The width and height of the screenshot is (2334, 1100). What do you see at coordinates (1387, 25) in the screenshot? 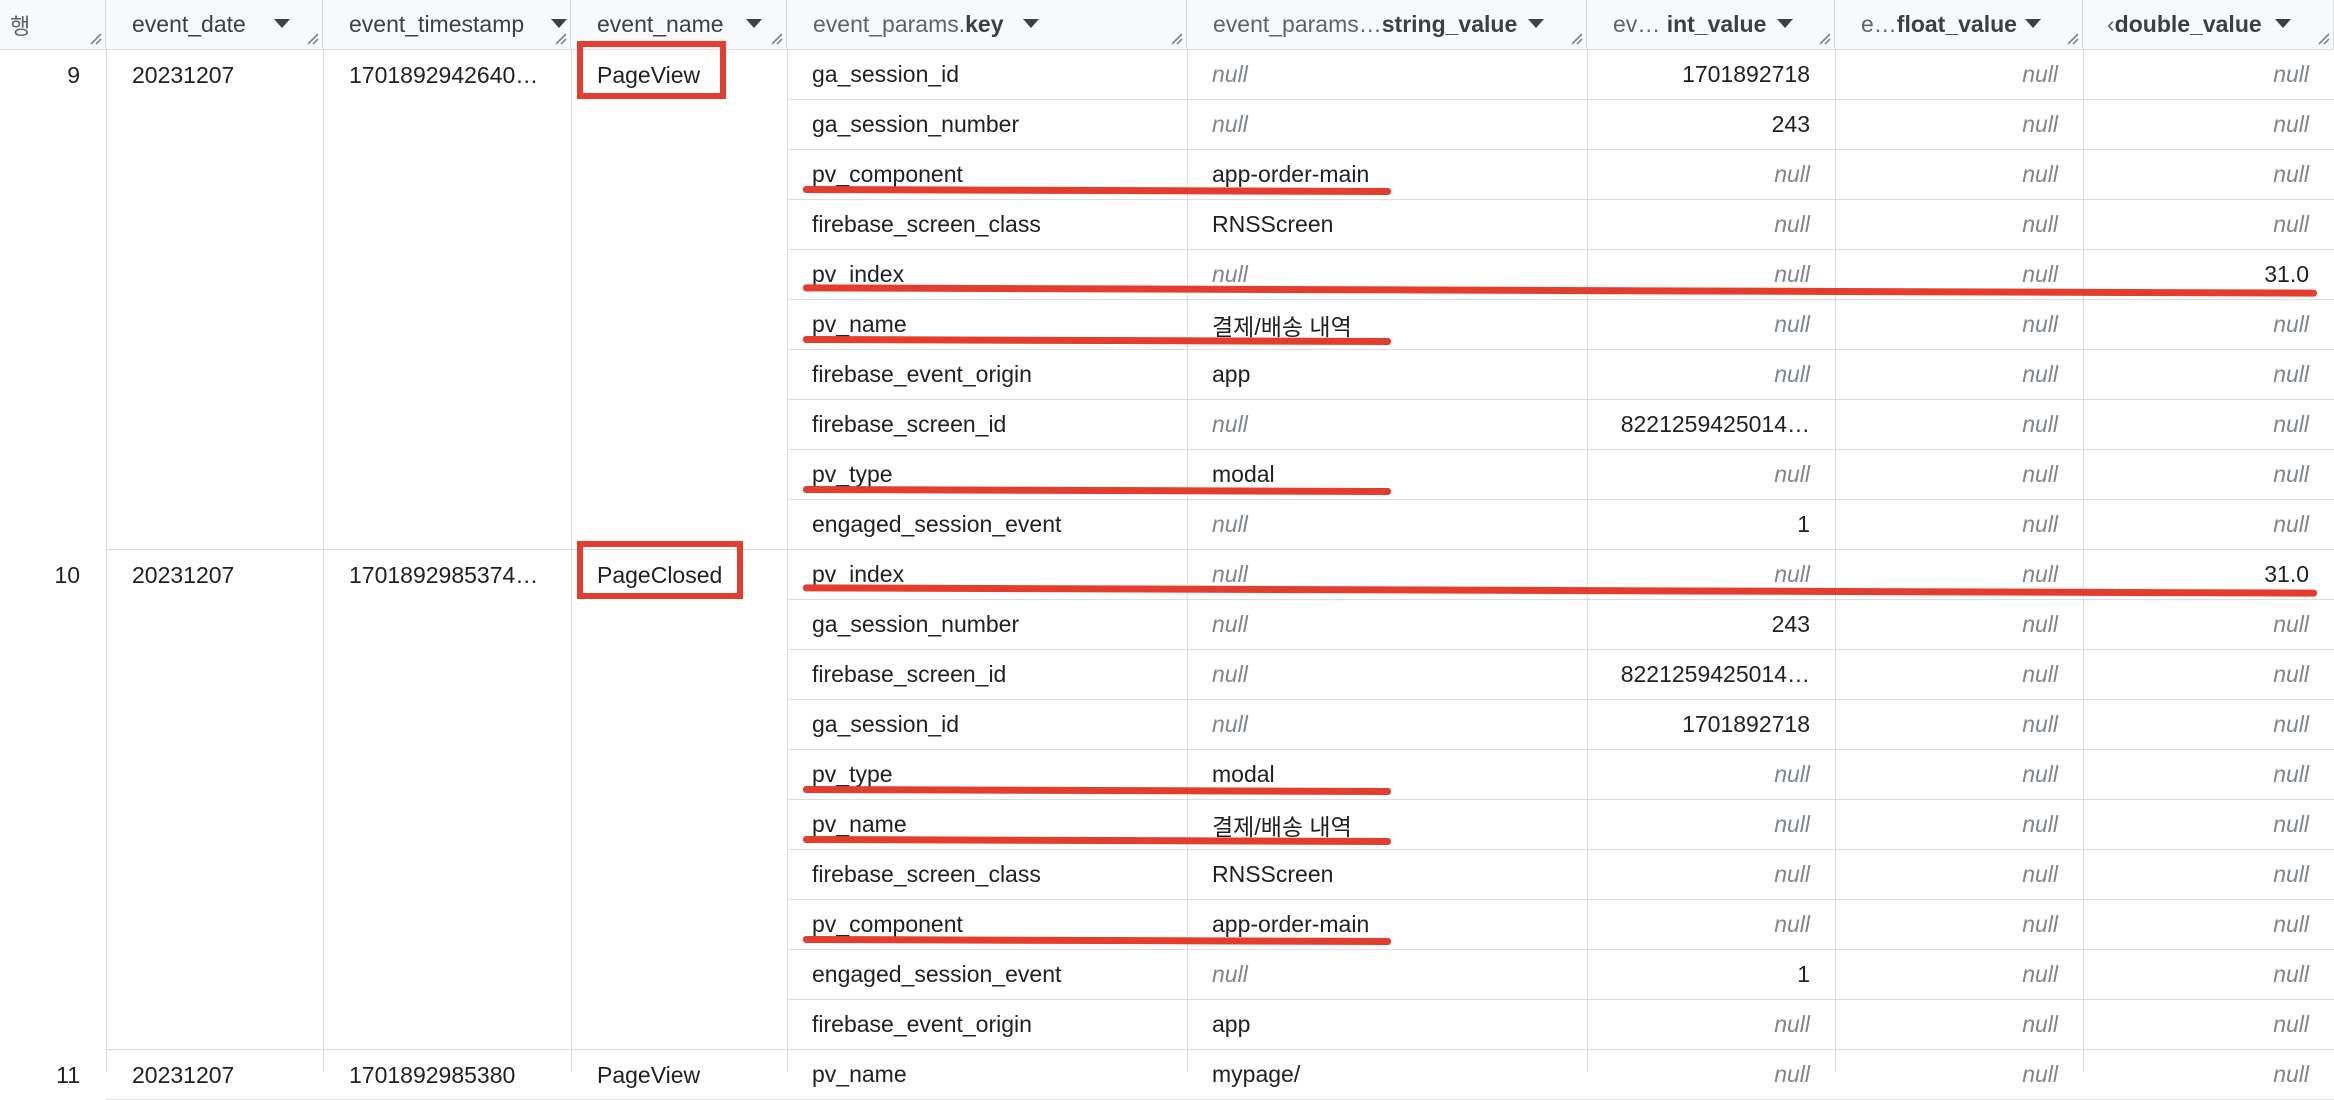
I see `header-string-value: event_params…string_value` at bounding box center [1387, 25].